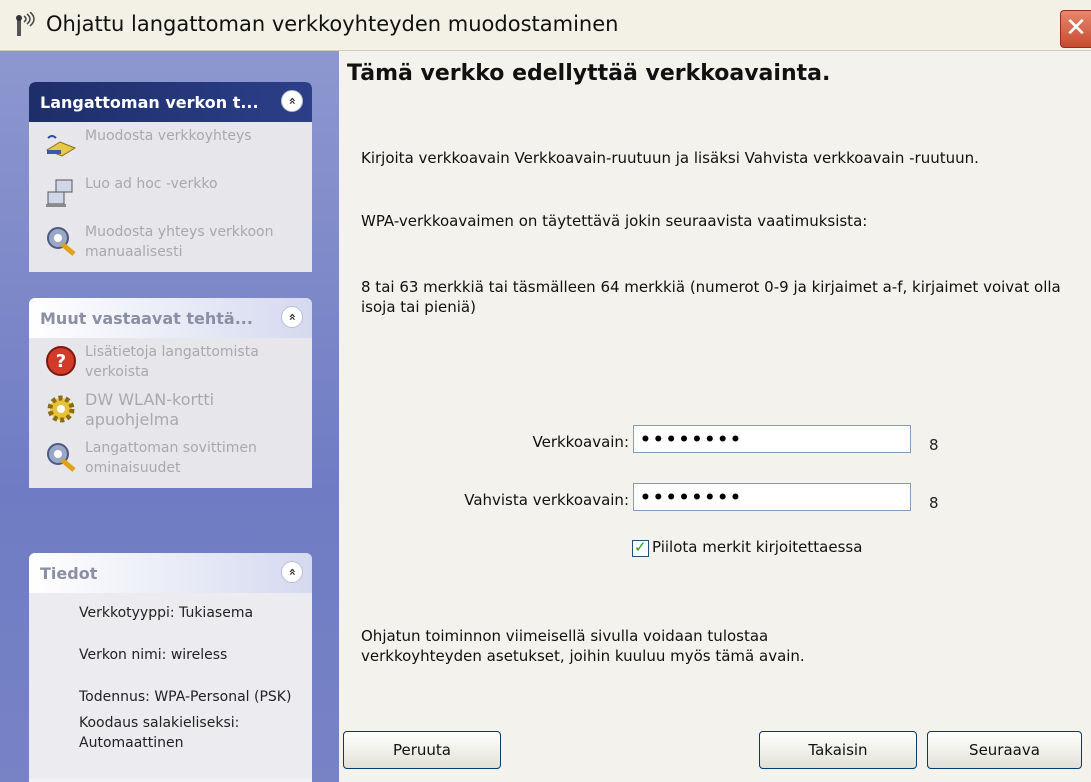 The width and height of the screenshot is (1091, 782). What do you see at coordinates (150, 409) in the screenshot?
I see `task-label: DW WLAN-kortti apuohjelma` at bounding box center [150, 409].